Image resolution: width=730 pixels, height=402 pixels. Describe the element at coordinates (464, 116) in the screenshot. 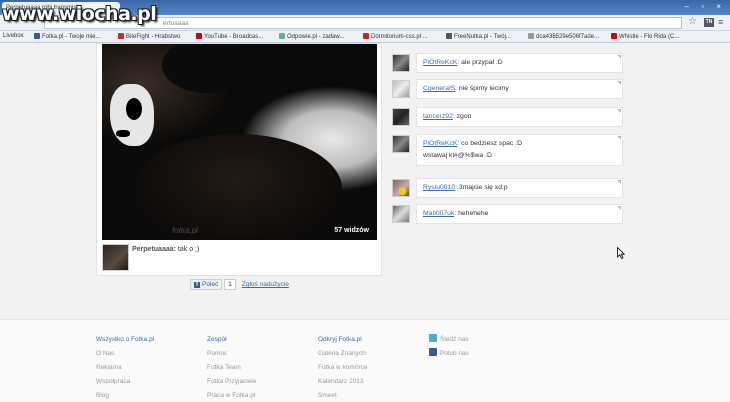

I see `comment-text: zgon` at that location.